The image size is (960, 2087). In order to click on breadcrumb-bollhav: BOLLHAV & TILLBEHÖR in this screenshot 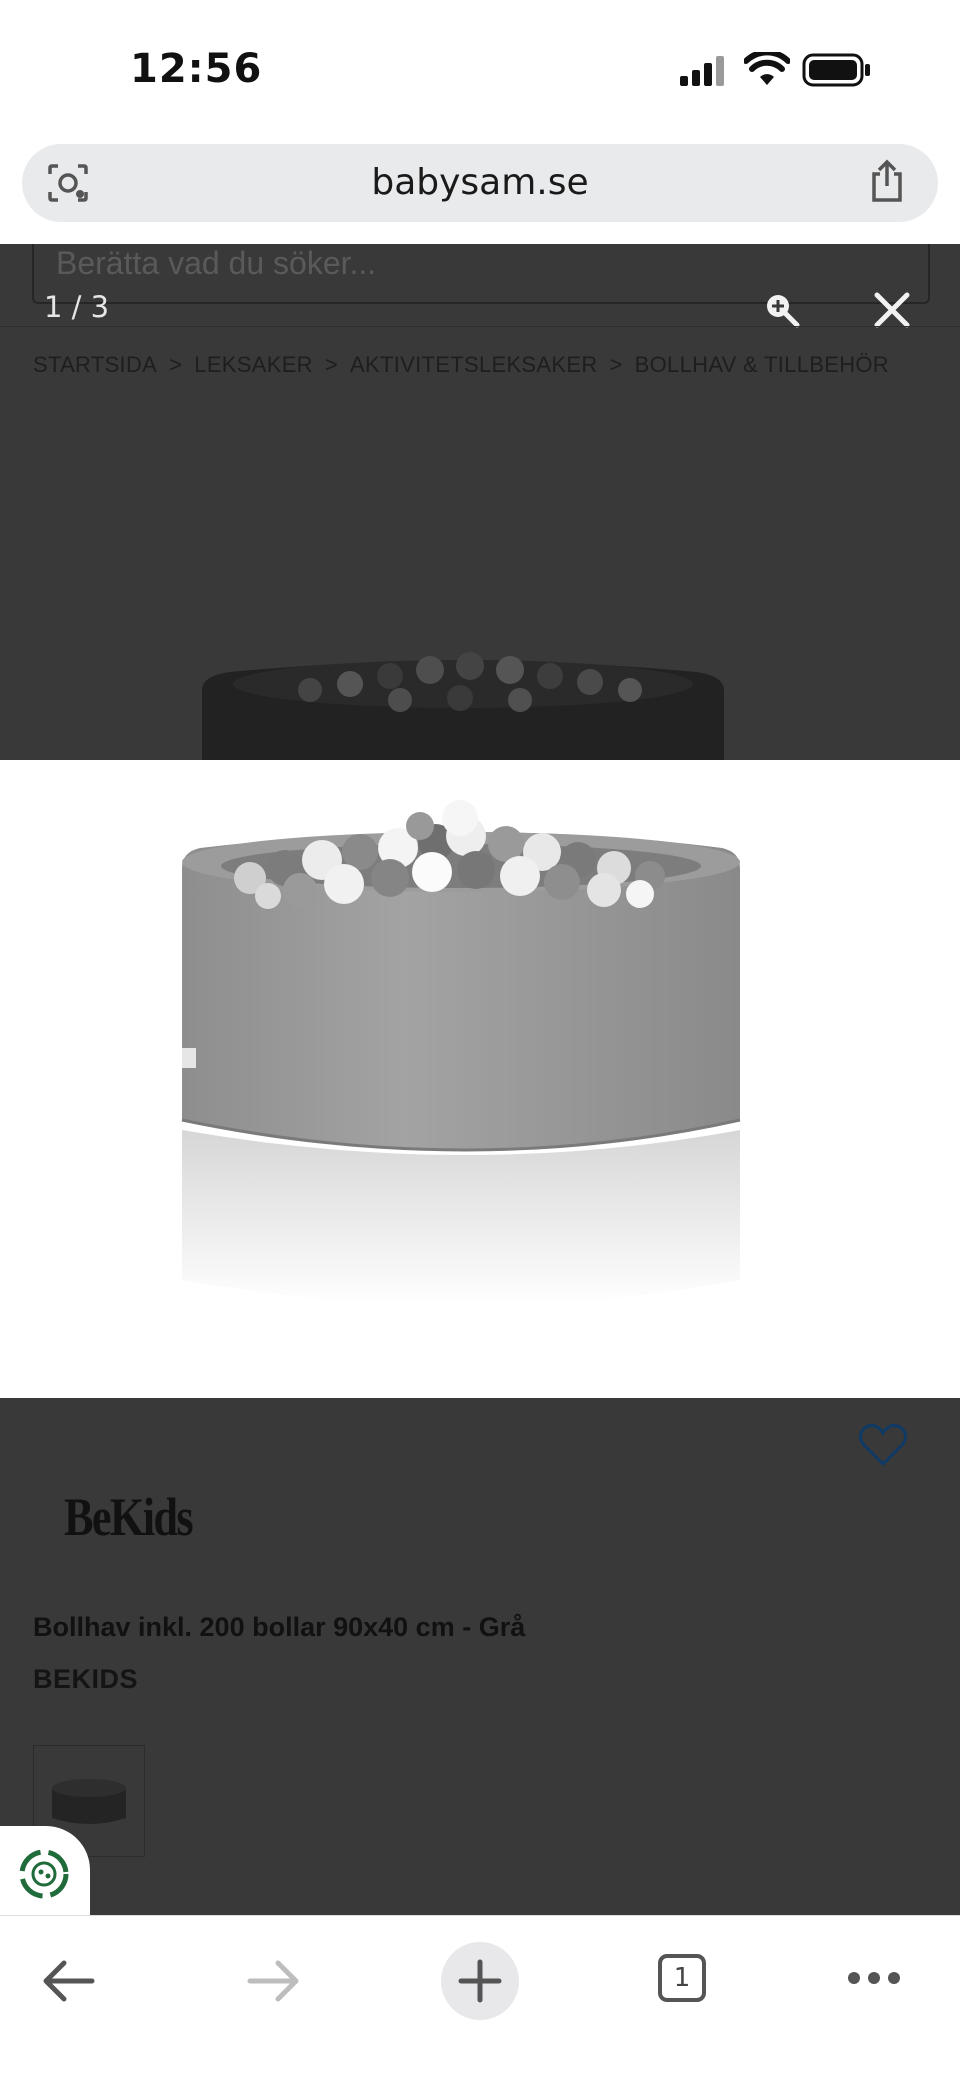, I will do `click(762, 364)`.